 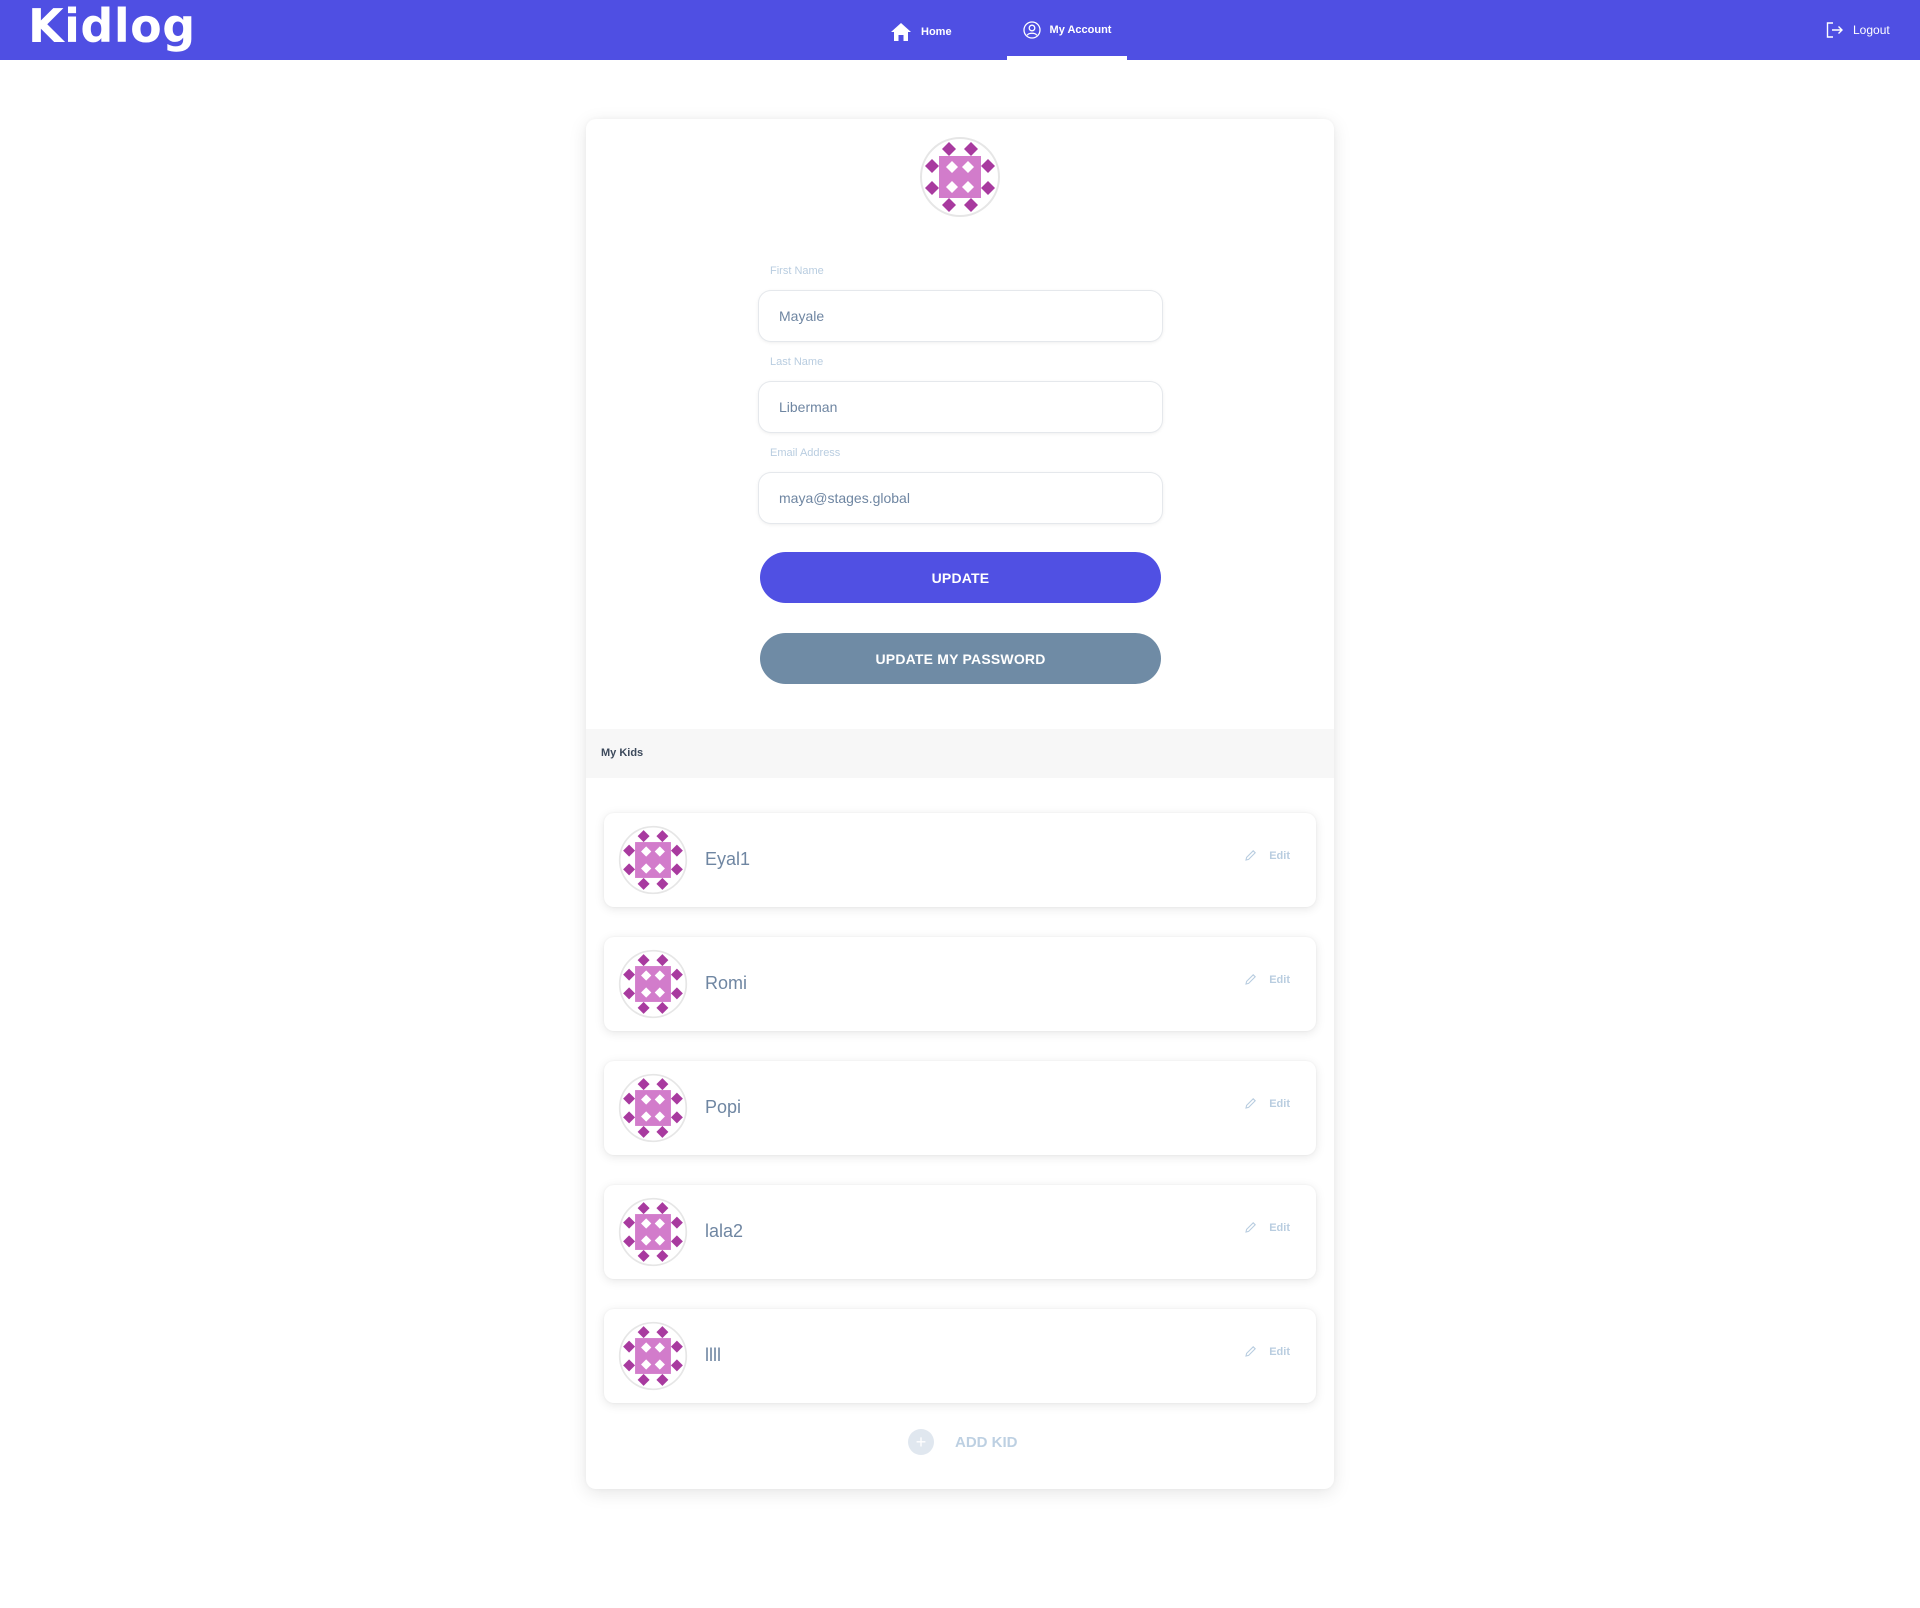 I want to click on last-name-input, so click(x=960, y=407).